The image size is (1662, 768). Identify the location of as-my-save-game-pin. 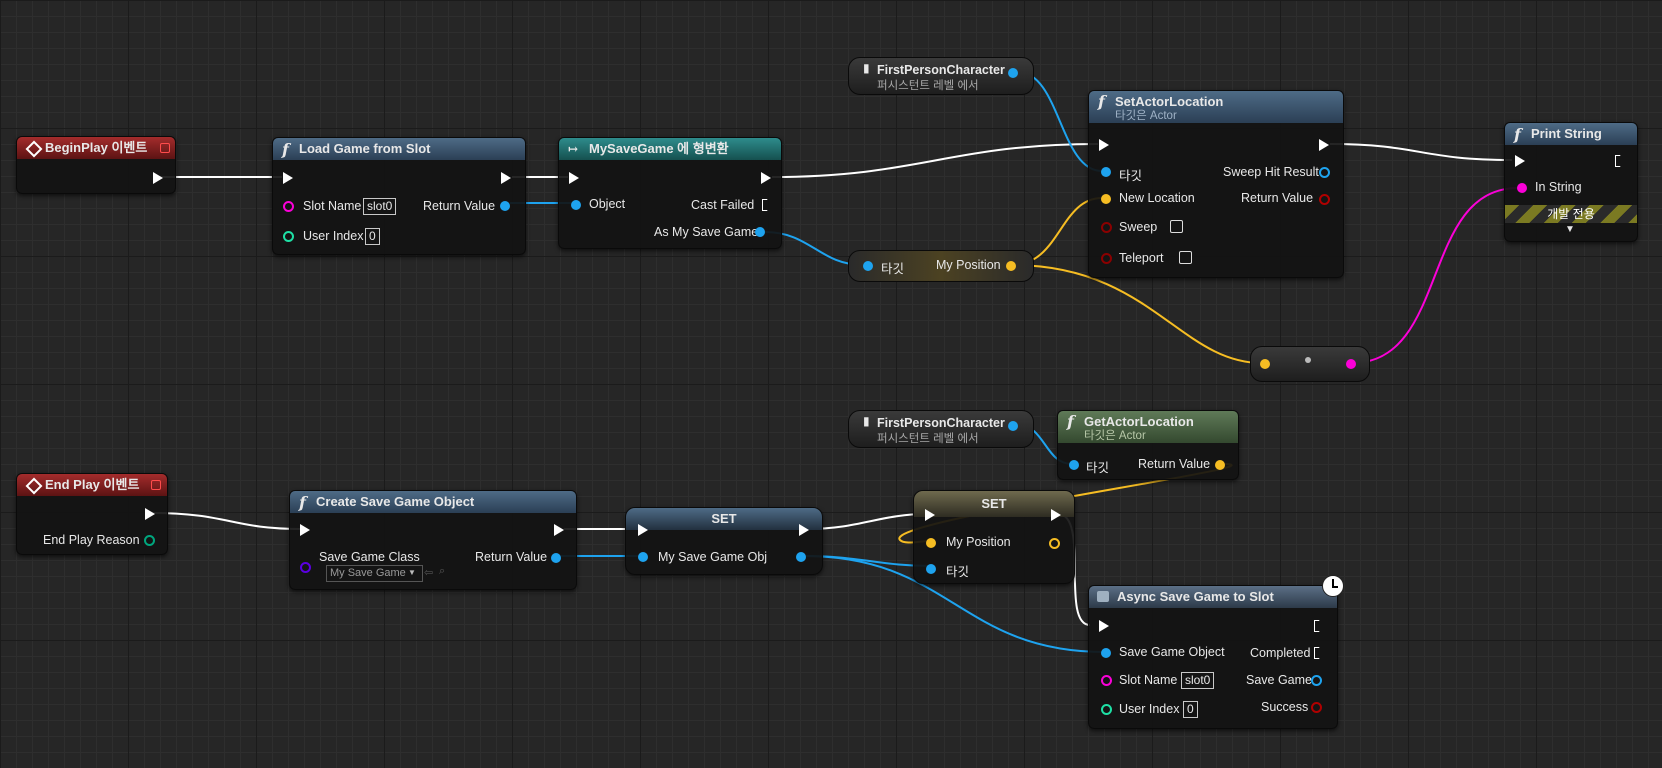
(760, 232).